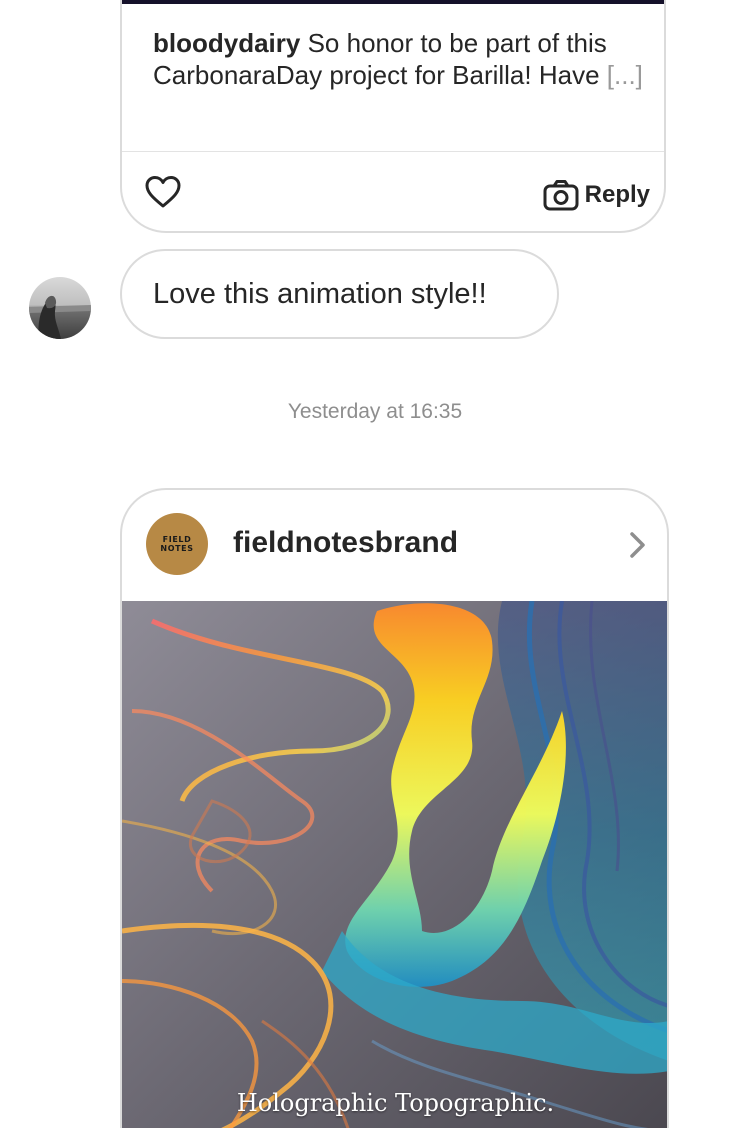 This screenshot has width=750, height=1128. I want to click on caption-username: bloodydairy, so click(226, 43).